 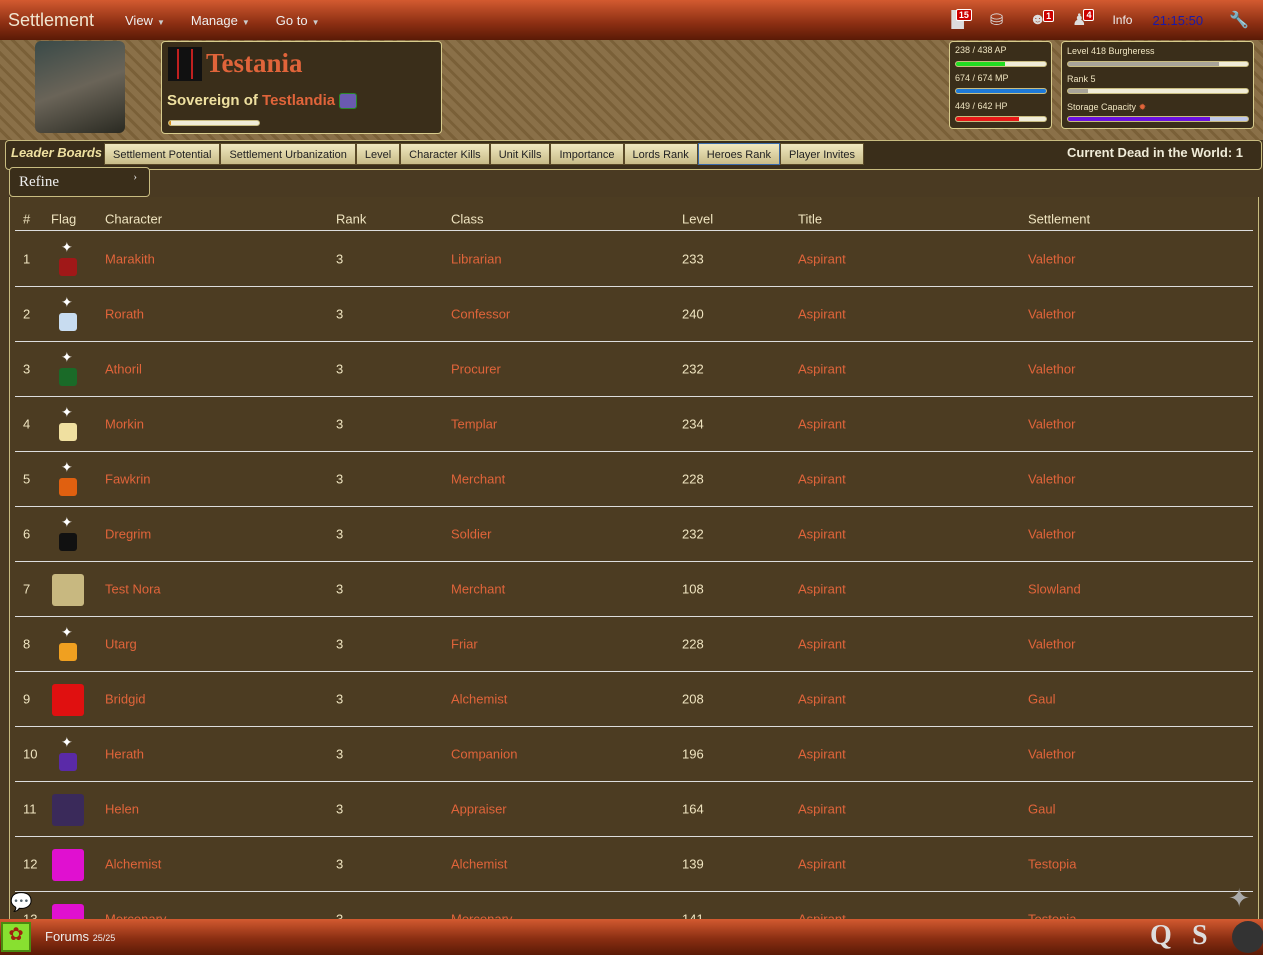 What do you see at coordinates (133, 218) in the screenshot?
I see `column-header-character: Character` at bounding box center [133, 218].